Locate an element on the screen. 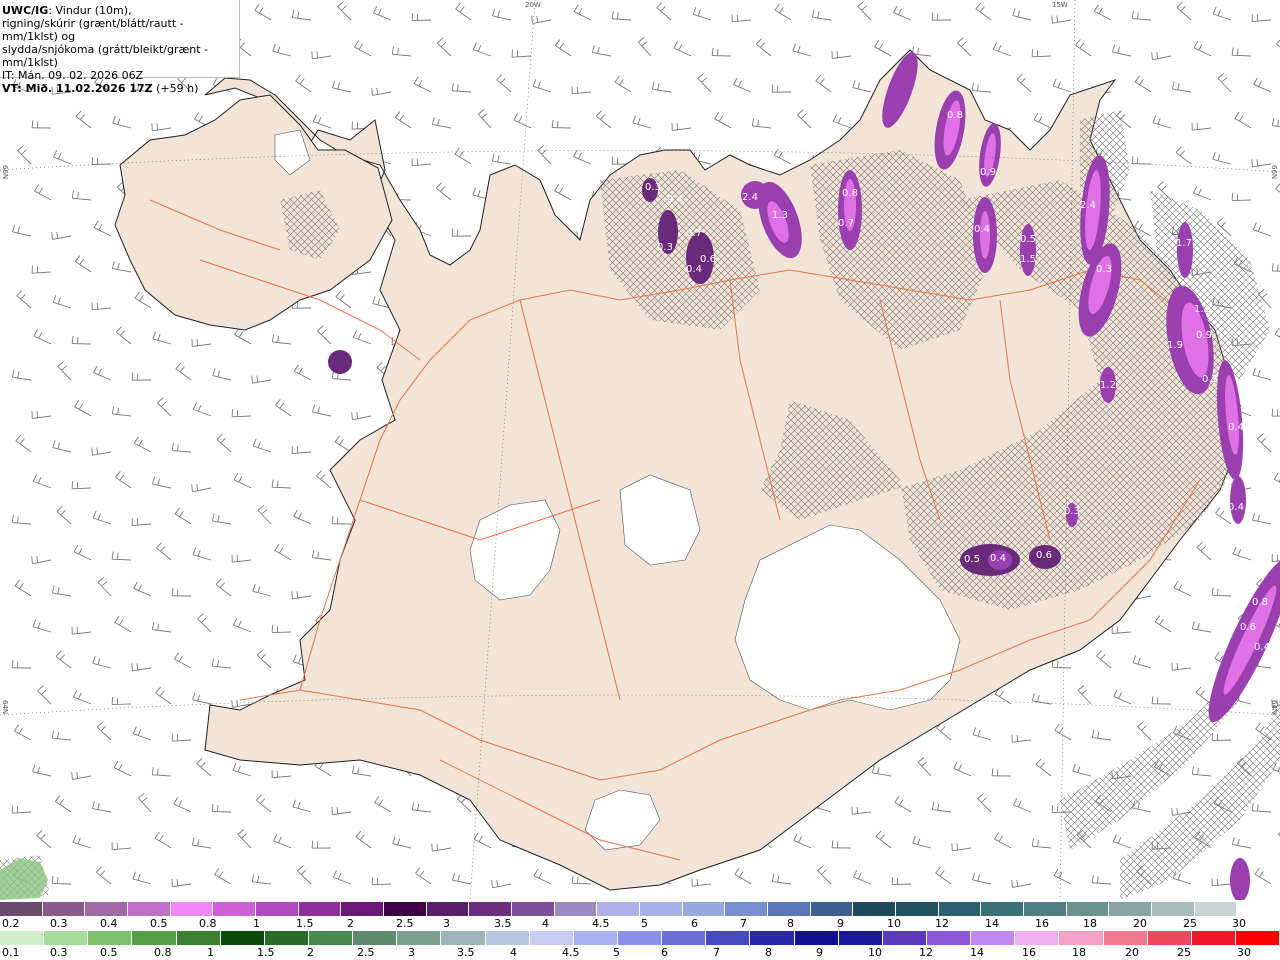 This screenshot has height=960, width=1280. scale-label: 14 is located at coordinates (977, 952).